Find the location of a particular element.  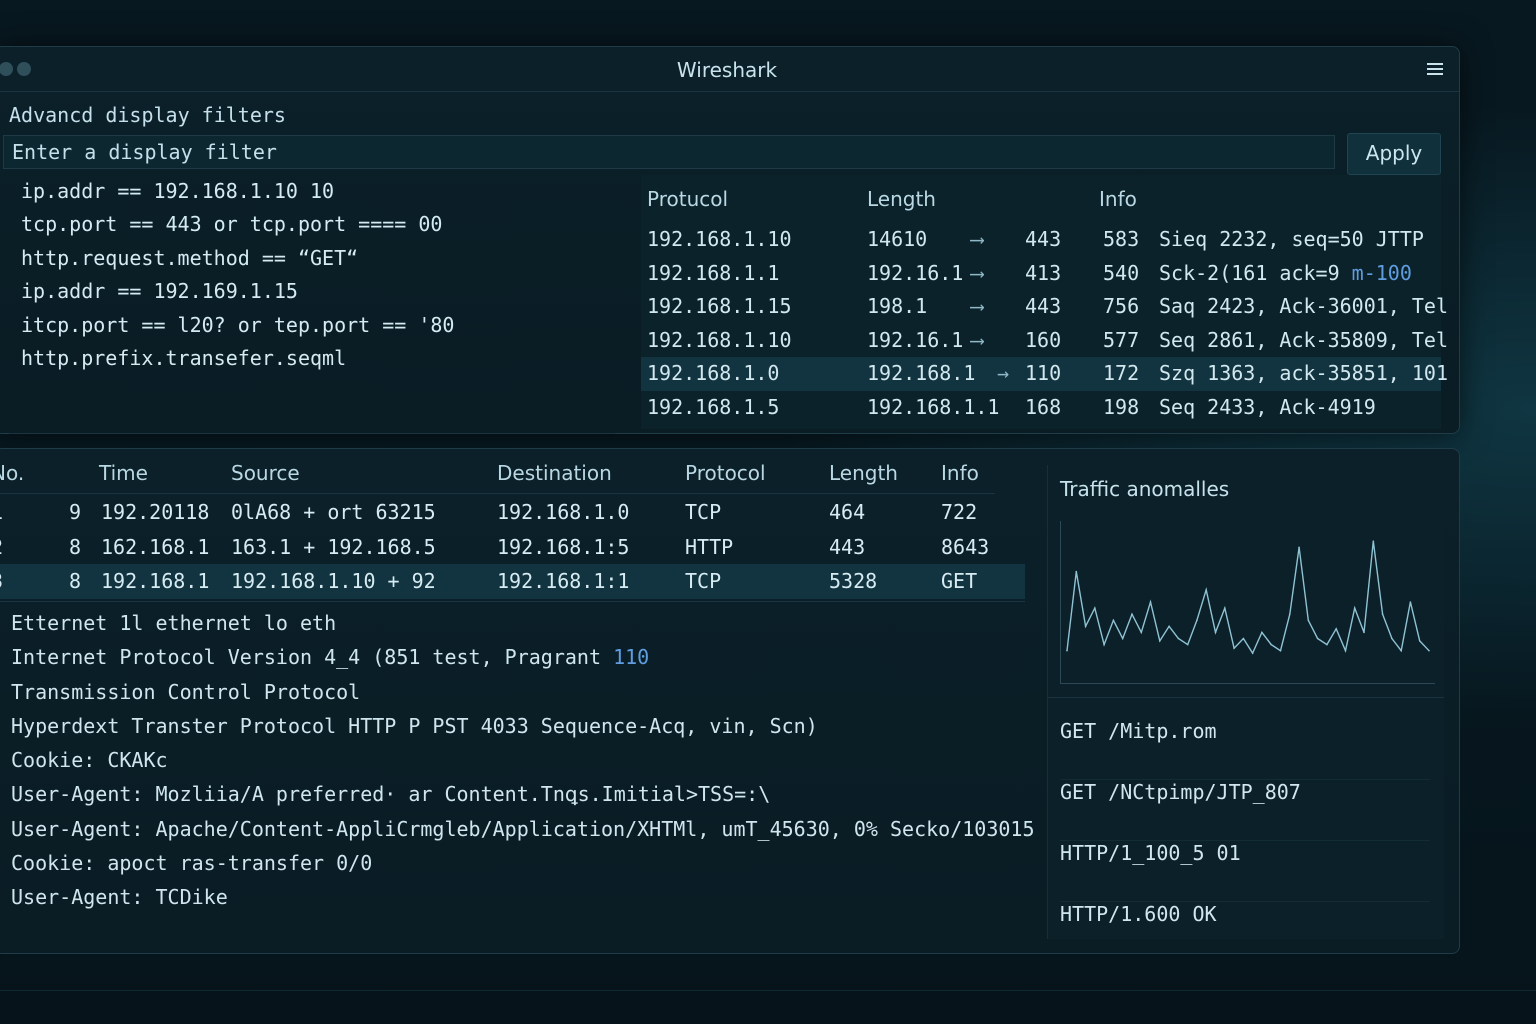

detail-tree-item: Transmission Control Protocol is located at coordinates (516, 697).